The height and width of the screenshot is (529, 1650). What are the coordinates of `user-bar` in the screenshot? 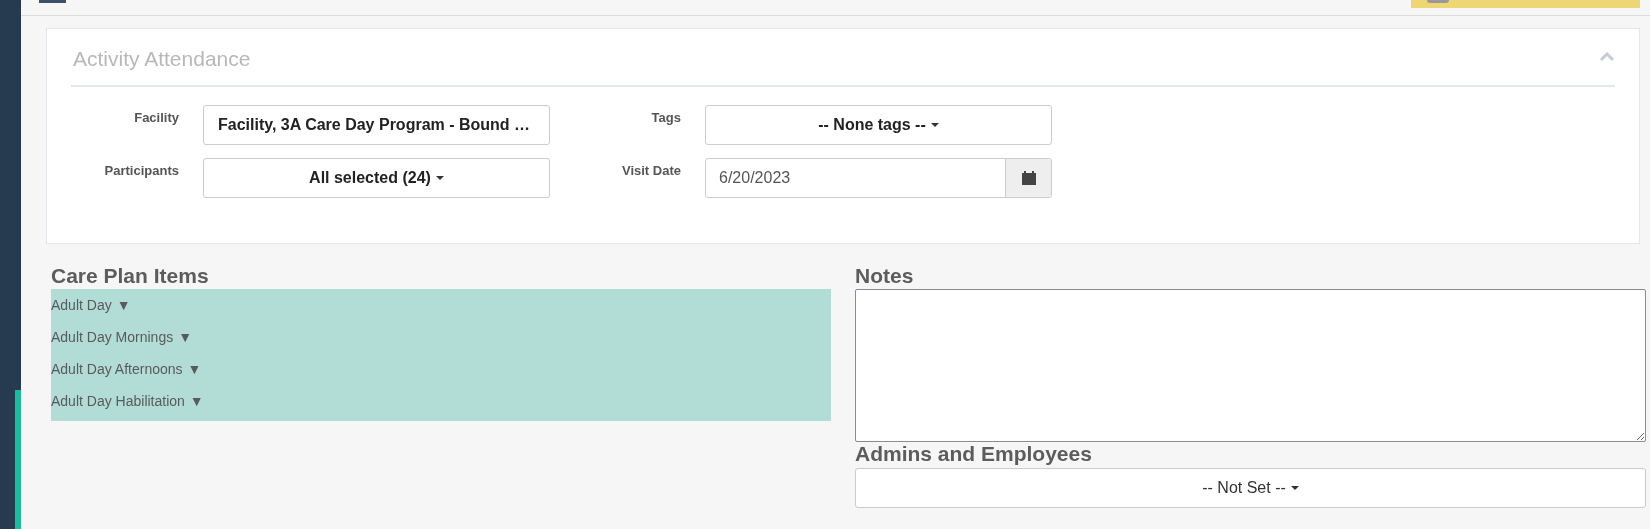 It's located at (1525, 4).